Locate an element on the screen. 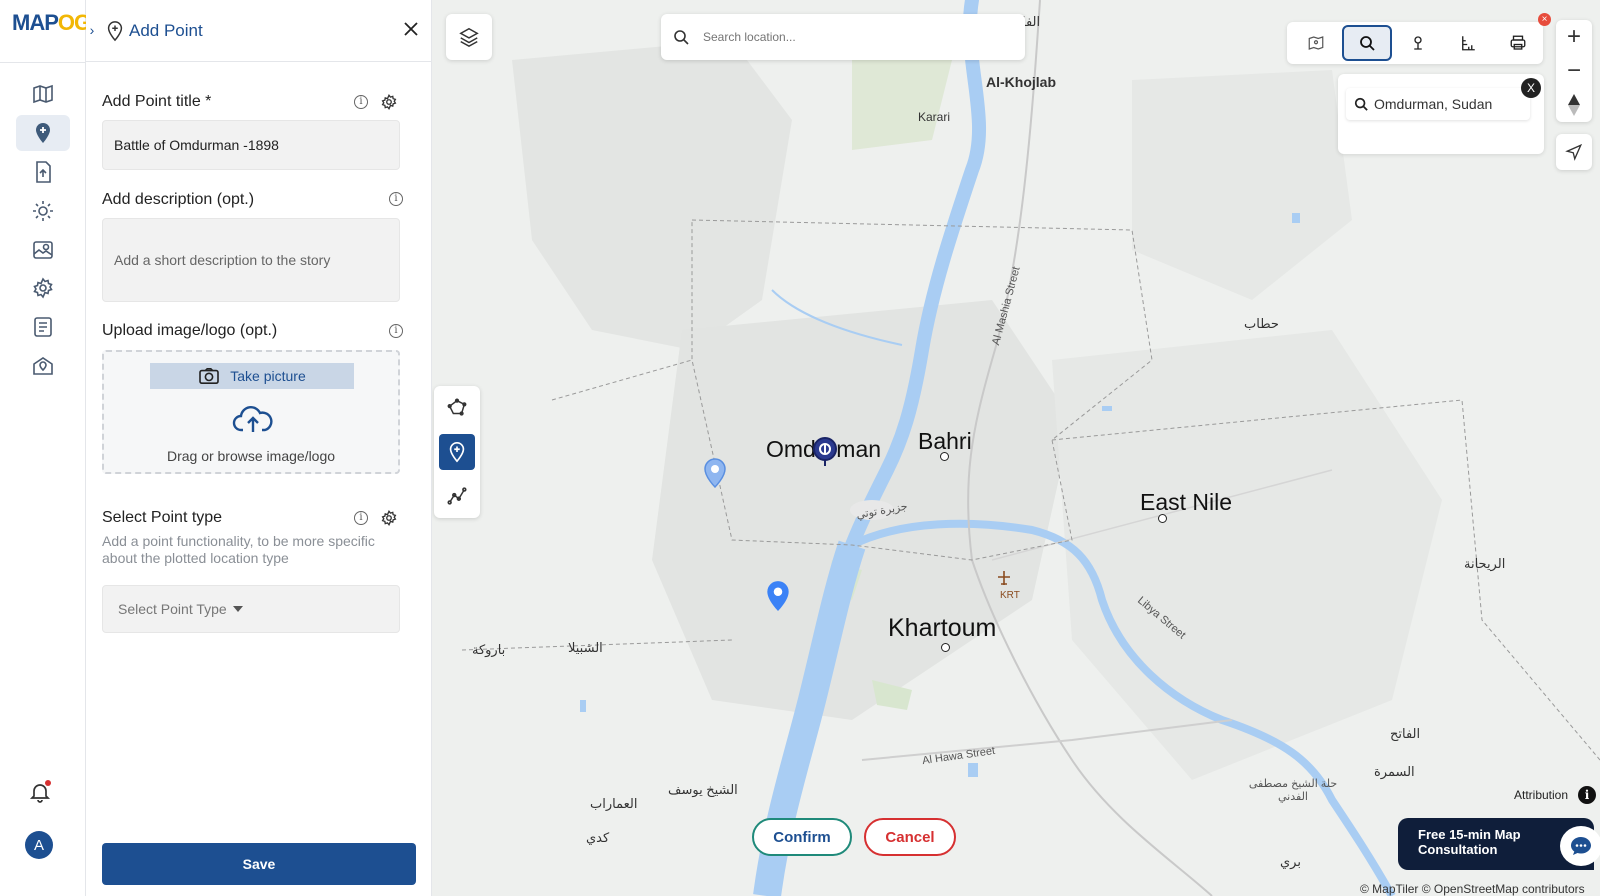 The width and height of the screenshot is (1600, 896). tool-pin is located at coordinates (1418, 43).